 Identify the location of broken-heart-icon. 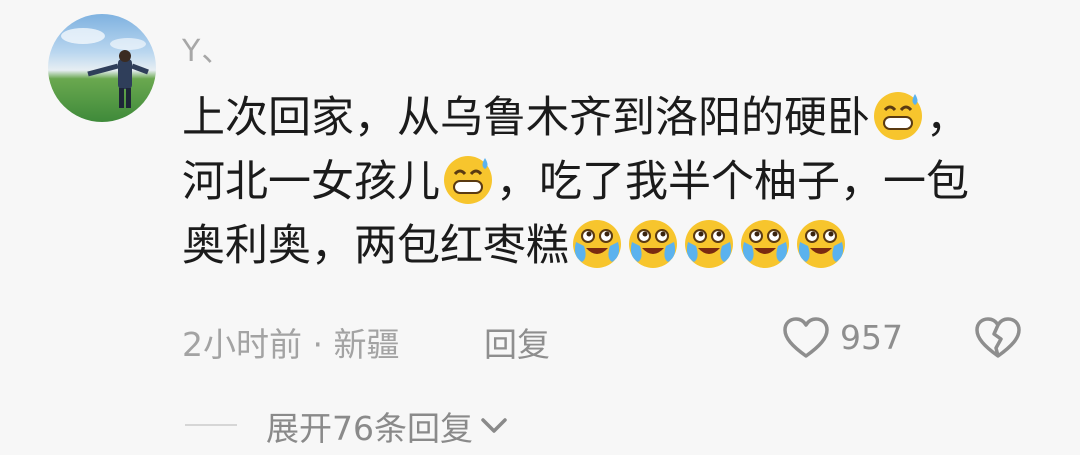
(998, 338).